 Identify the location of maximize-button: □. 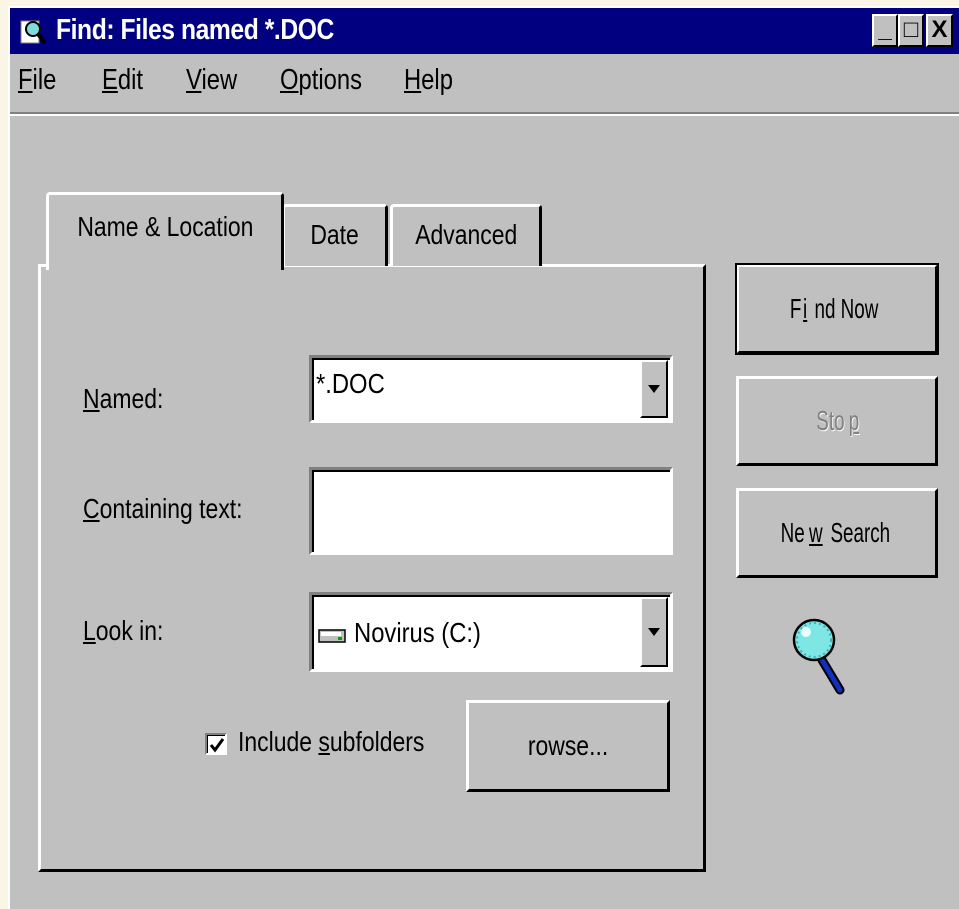
(911, 30).